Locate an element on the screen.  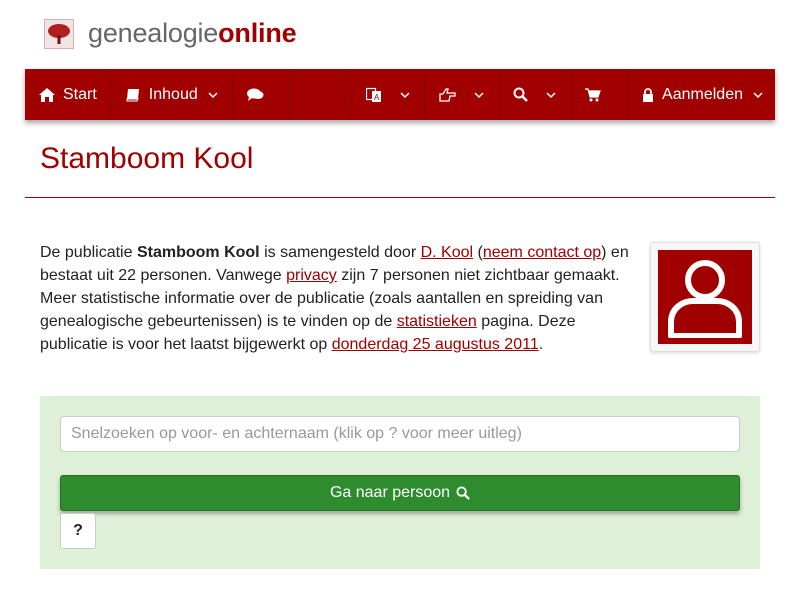
main-navbar: Start Inhoud A Aanmelden is located at coordinates (400, 94).